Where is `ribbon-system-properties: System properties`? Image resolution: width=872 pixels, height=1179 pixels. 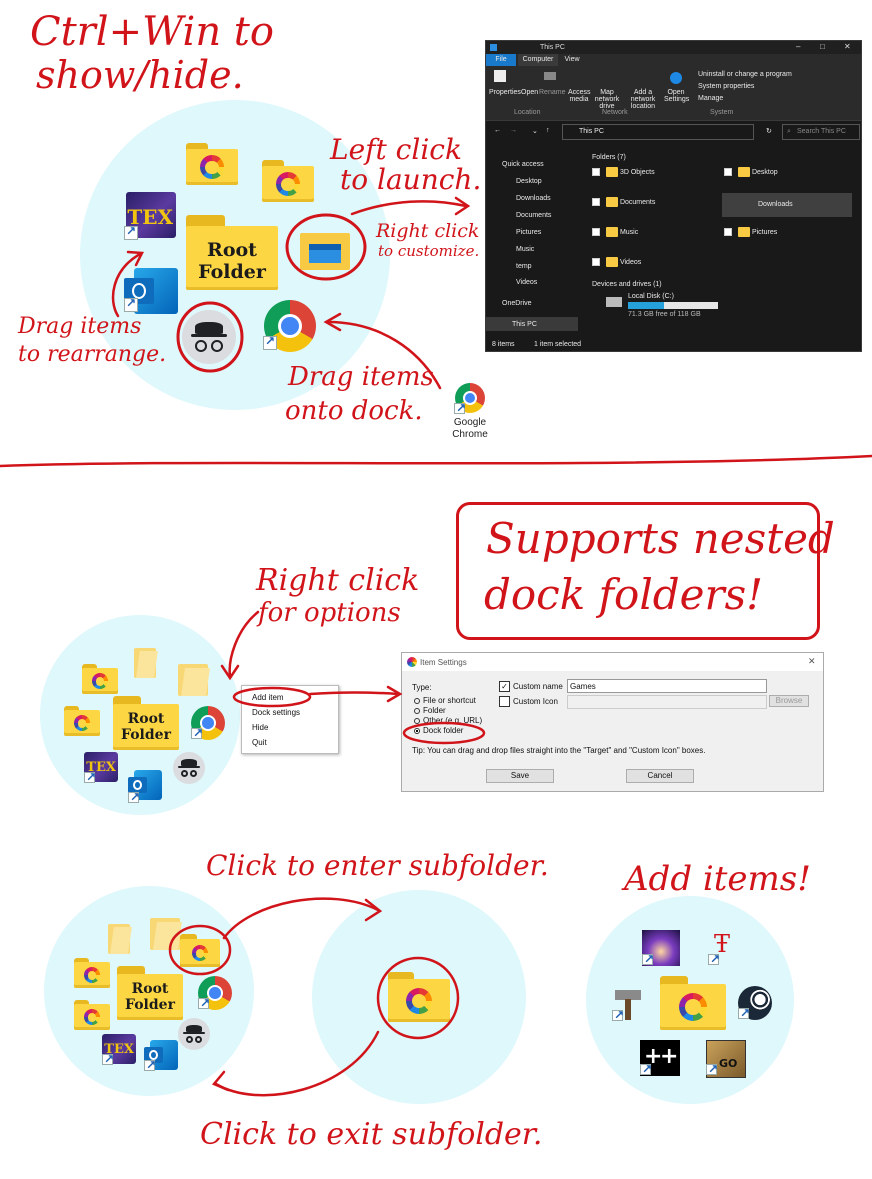
ribbon-system-properties: System properties is located at coordinates (726, 86).